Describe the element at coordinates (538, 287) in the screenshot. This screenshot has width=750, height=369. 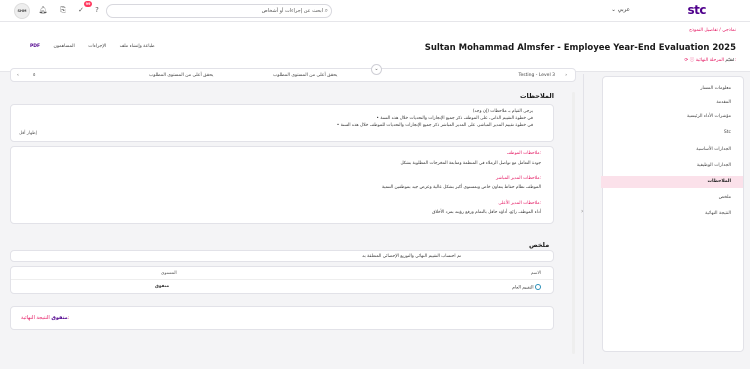
I see `progress-ring-icon` at that location.